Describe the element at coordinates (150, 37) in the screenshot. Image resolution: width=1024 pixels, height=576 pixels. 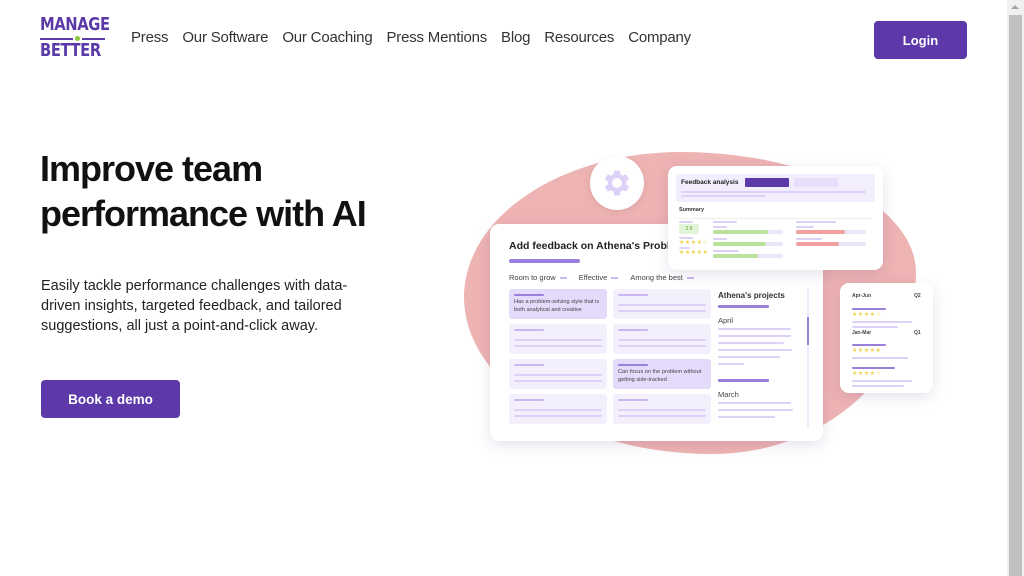
I see `nav-press: Press` at that location.